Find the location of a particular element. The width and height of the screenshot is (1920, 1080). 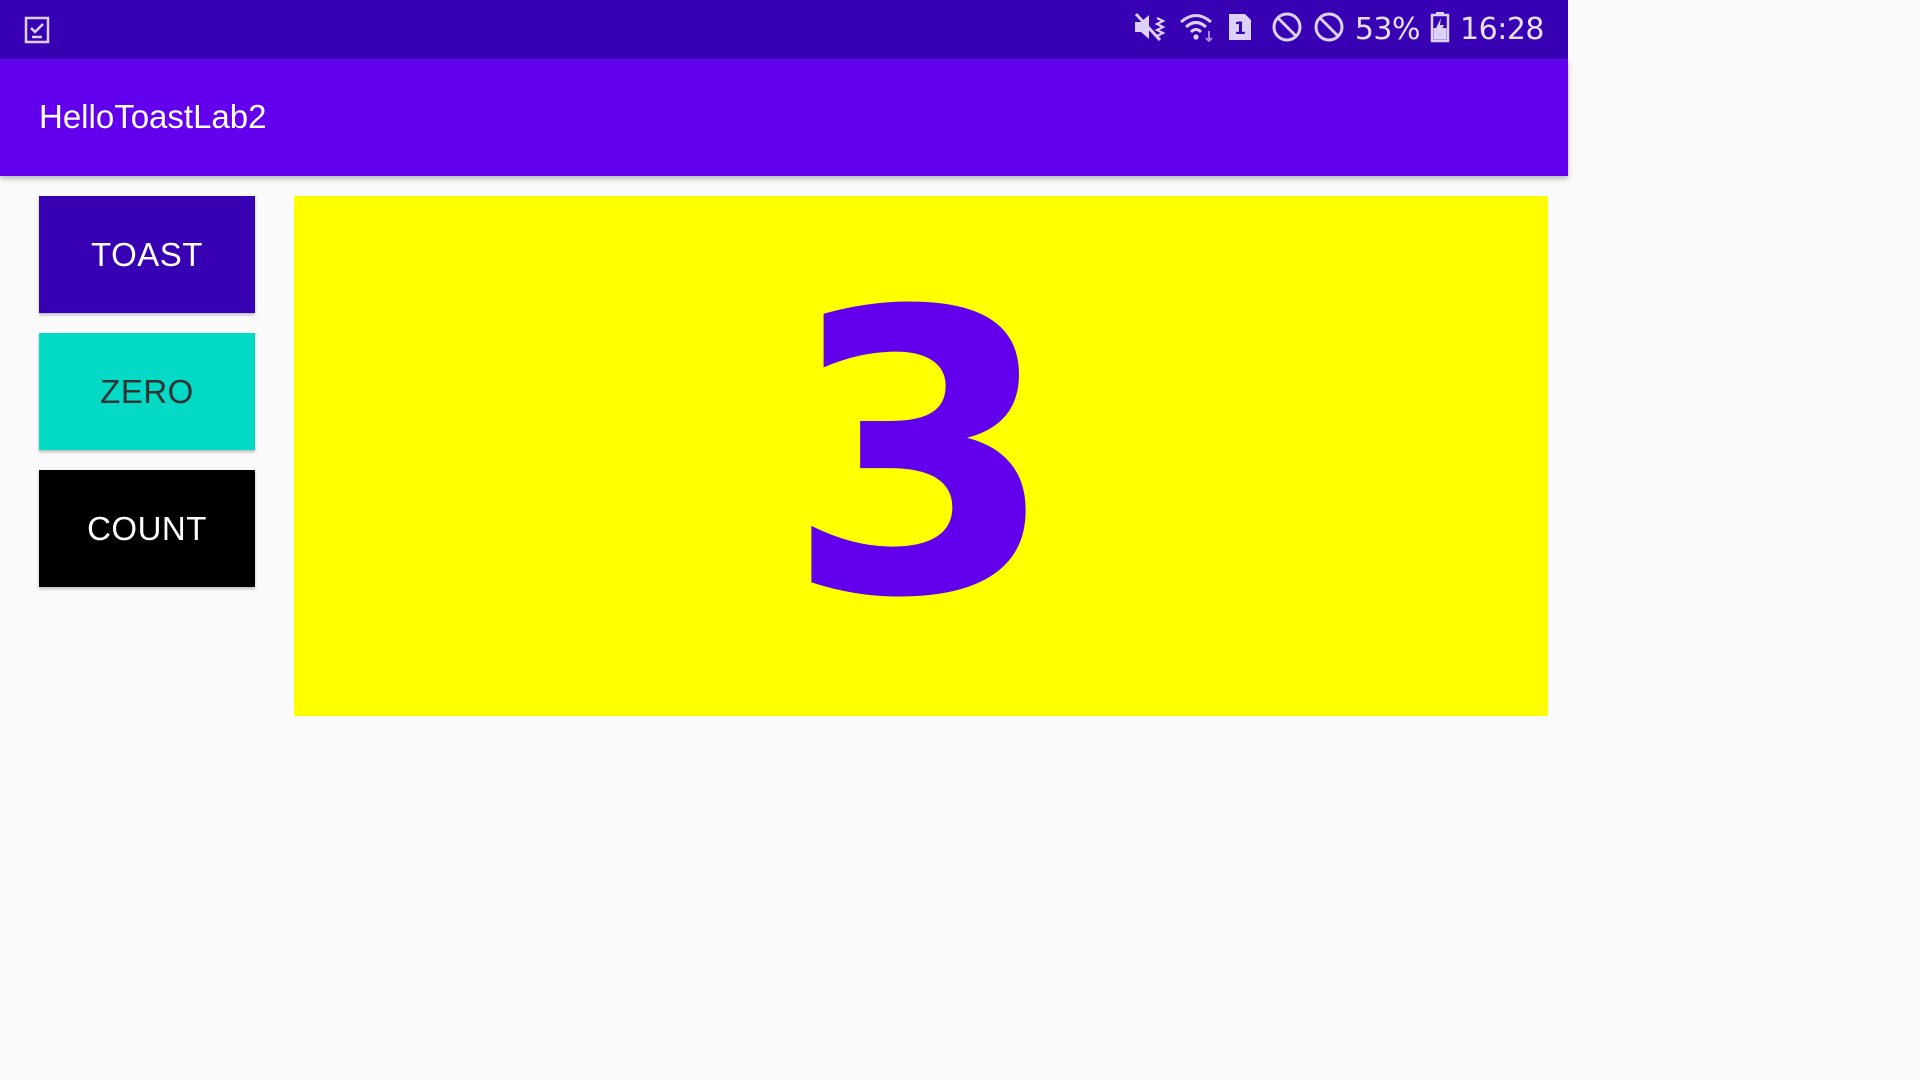

battery-charging-icon is located at coordinates (1440, 29).